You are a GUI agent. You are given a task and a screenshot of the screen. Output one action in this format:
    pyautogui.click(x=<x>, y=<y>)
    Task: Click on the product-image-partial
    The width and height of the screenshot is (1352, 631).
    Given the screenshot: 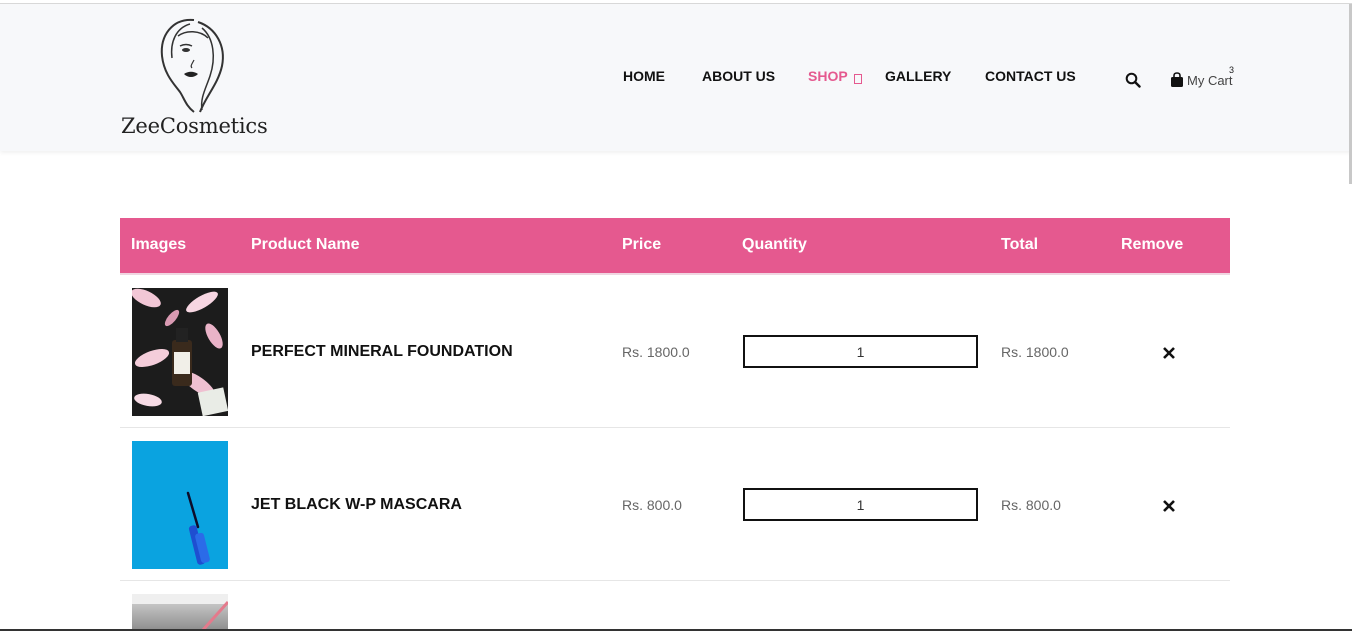 What is the action you would take?
    pyautogui.click(x=180, y=612)
    